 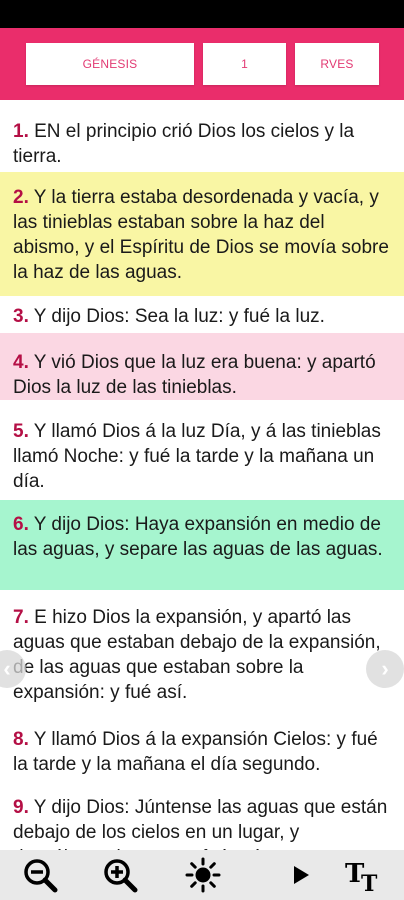 What do you see at coordinates (21, 197) in the screenshot?
I see `verse-number: 2.` at bounding box center [21, 197].